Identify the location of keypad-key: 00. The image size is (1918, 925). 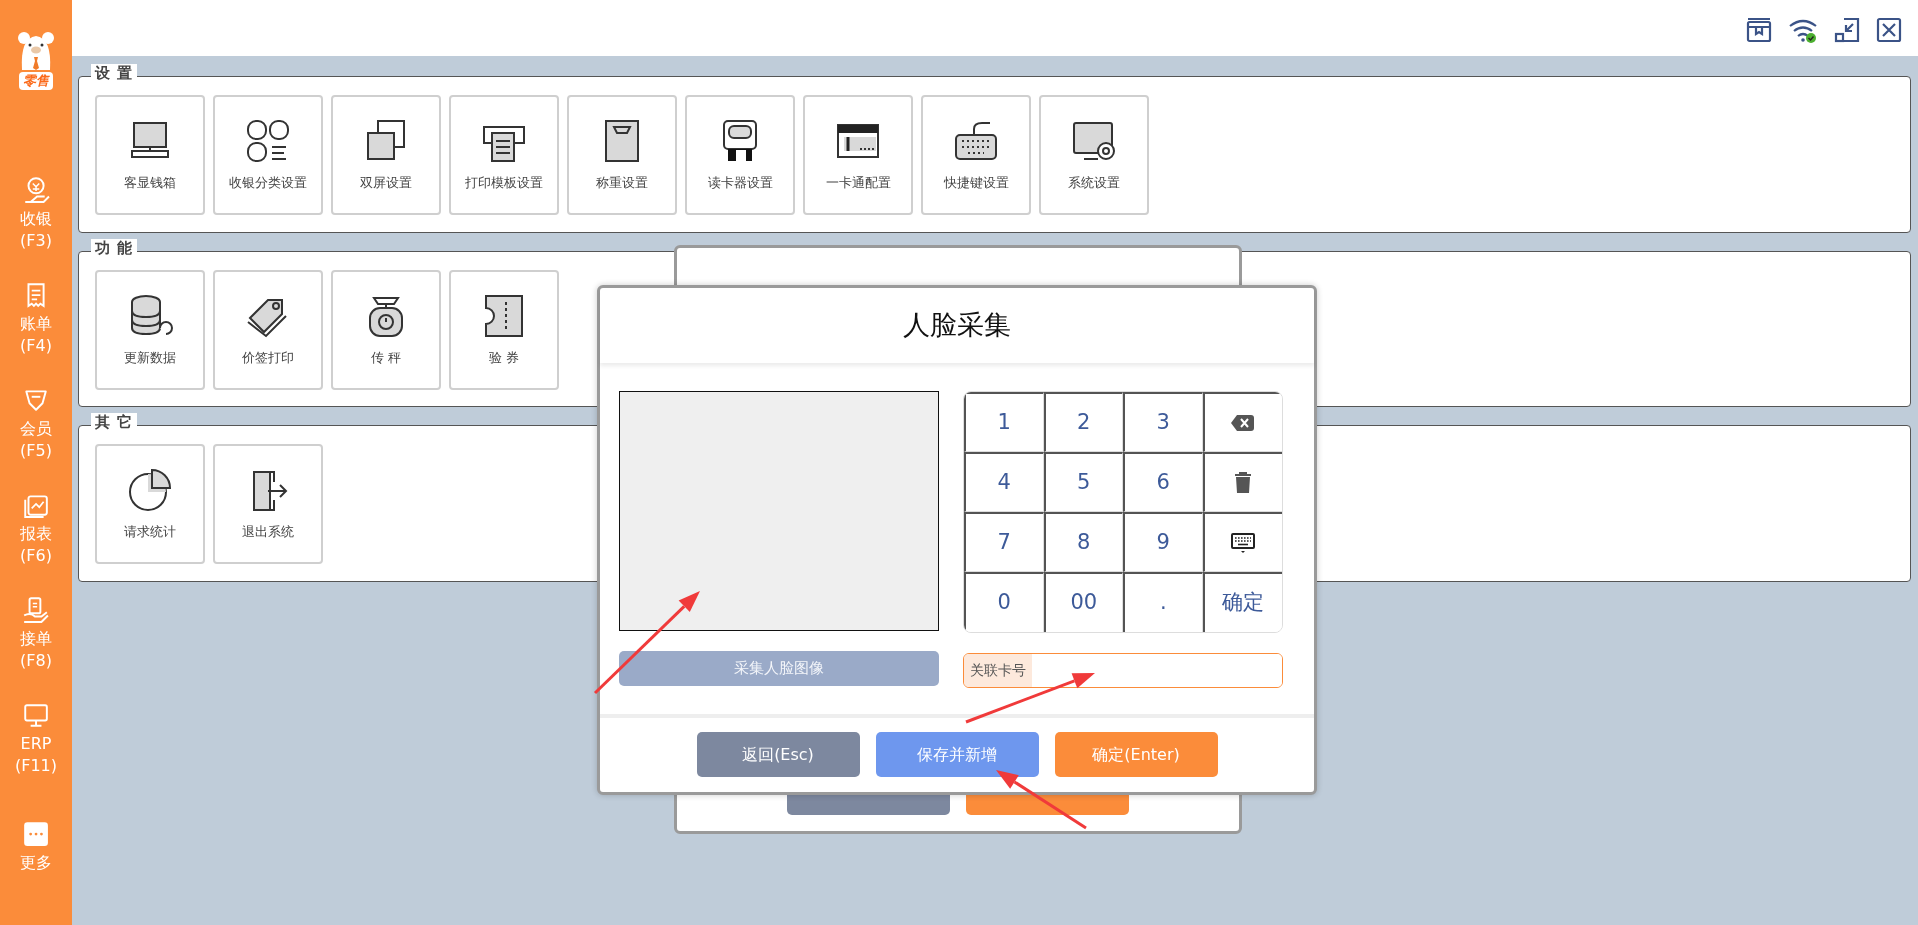
(1083, 602).